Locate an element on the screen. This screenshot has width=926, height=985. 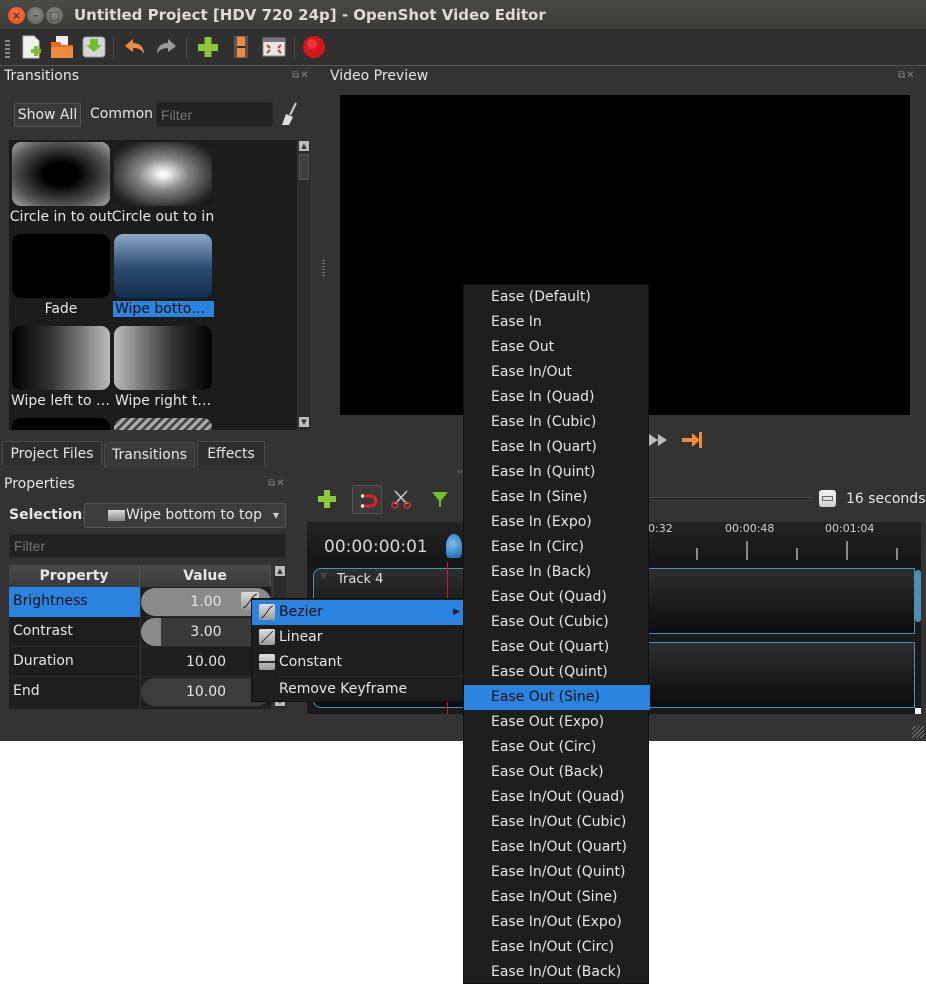
submenu-item: Ease Out (Circ) is located at coordinates (557, 747).